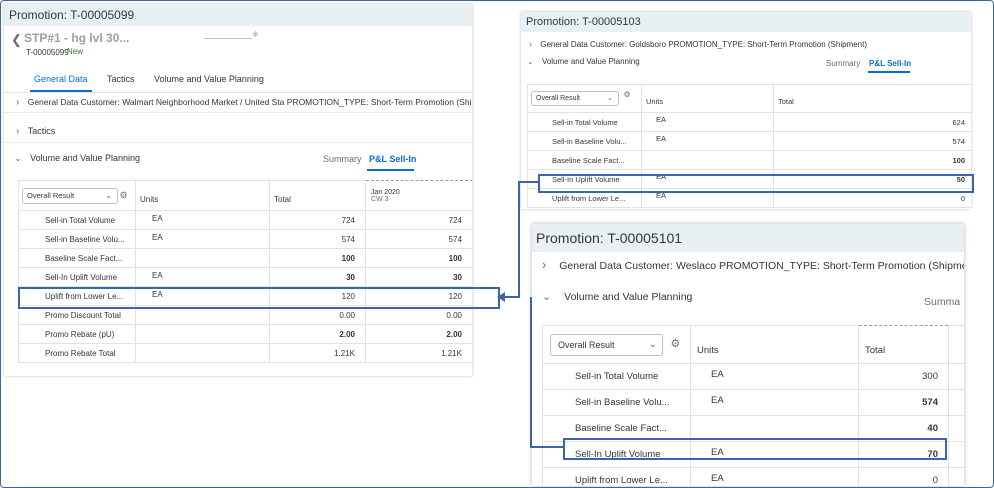 This screenshot has height=488, width=994. What do you see at coordinates (41, 131) in the screenshot?
I see `tactics-label: Tactics` at bounding box center [41, 131].